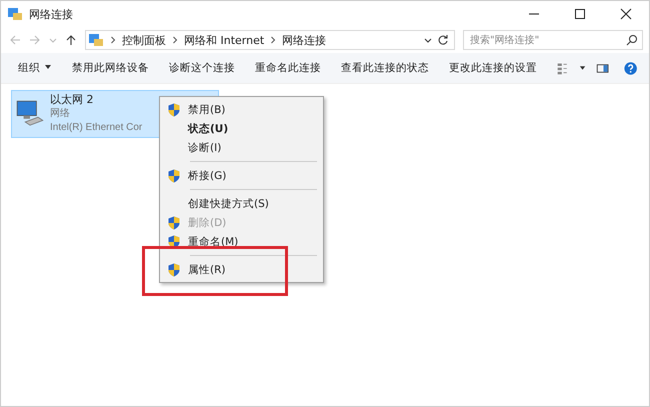 The image size is (650, 407). What do you see at coordinates (241, 241) in the screenshot?
I see `menu-item: 重命名(M)` at bounding box center [241, 241].